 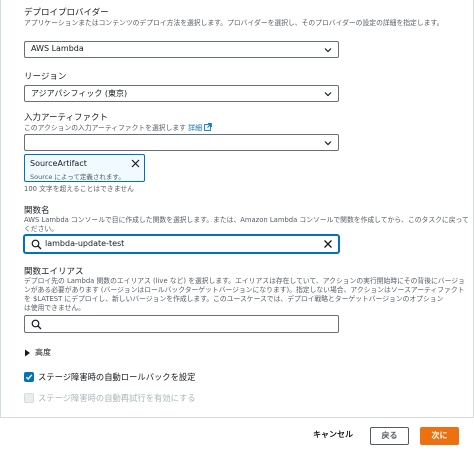 What do you see at coordinates (105, 128) in the screenshot?
I see `input-artifacts-description: このアクションの入力アーティファクトを選択します` at bounding box center [105, 128].